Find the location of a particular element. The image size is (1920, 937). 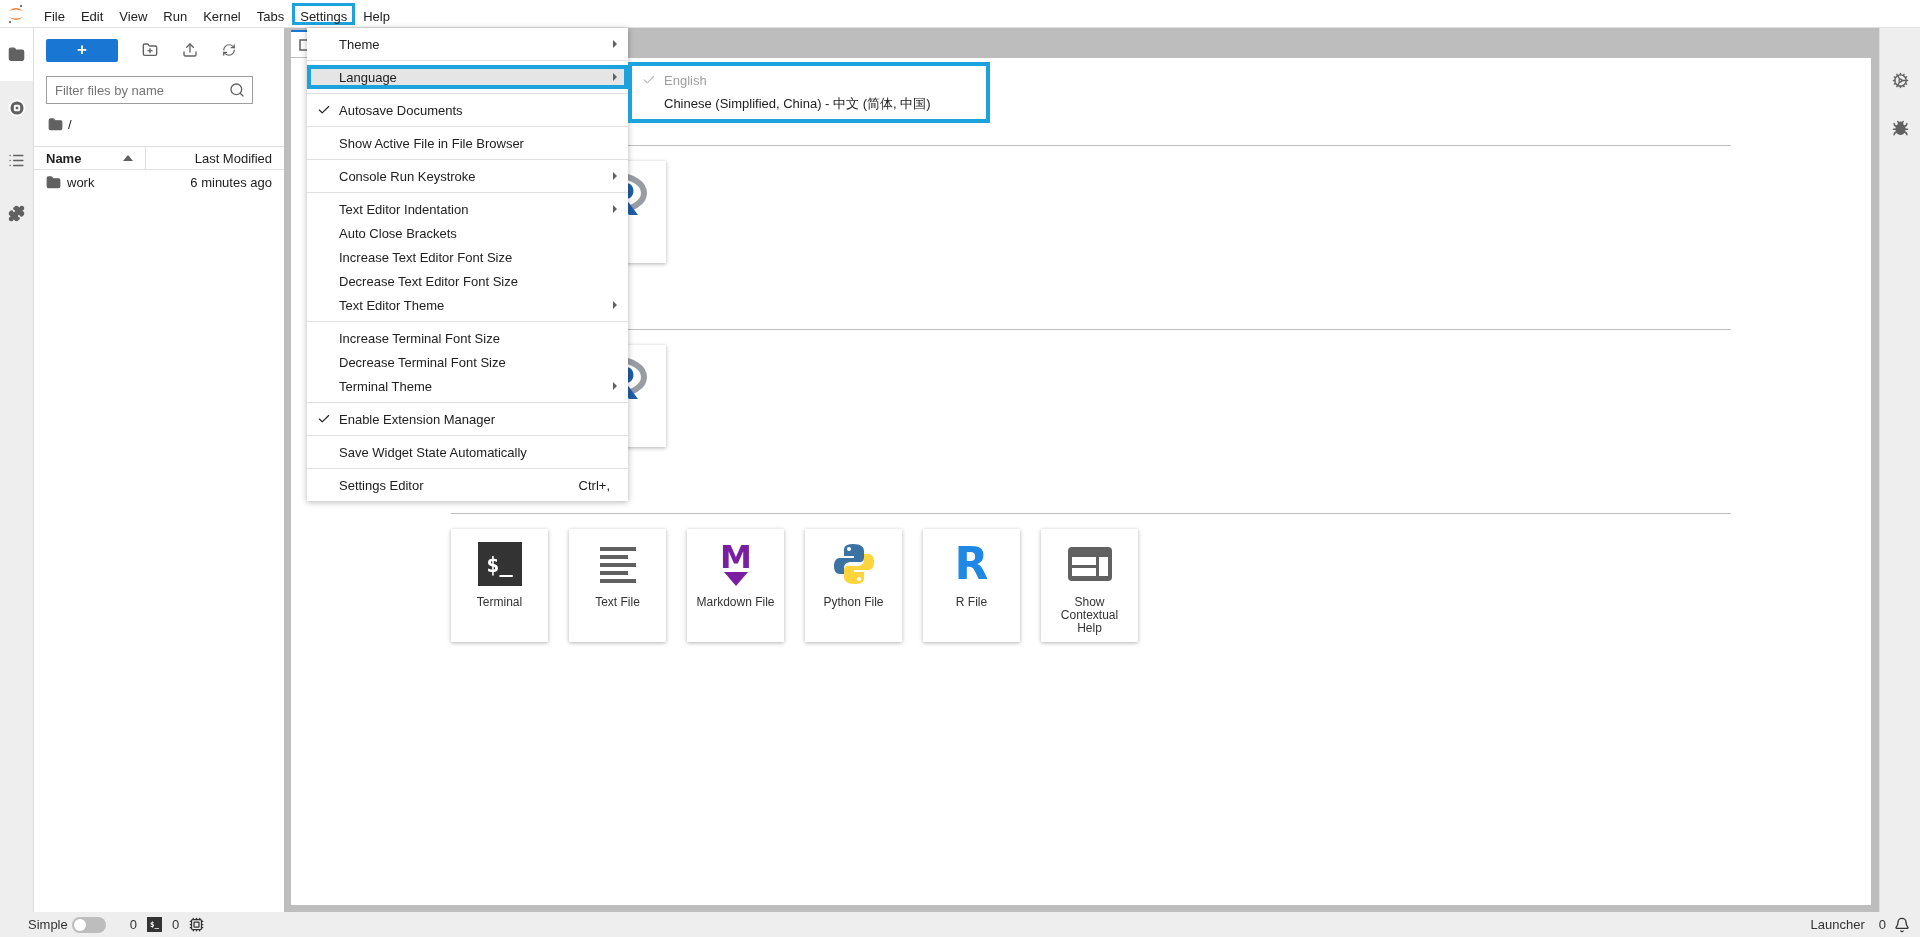

file-name: work is located at coordinates (129, 182).